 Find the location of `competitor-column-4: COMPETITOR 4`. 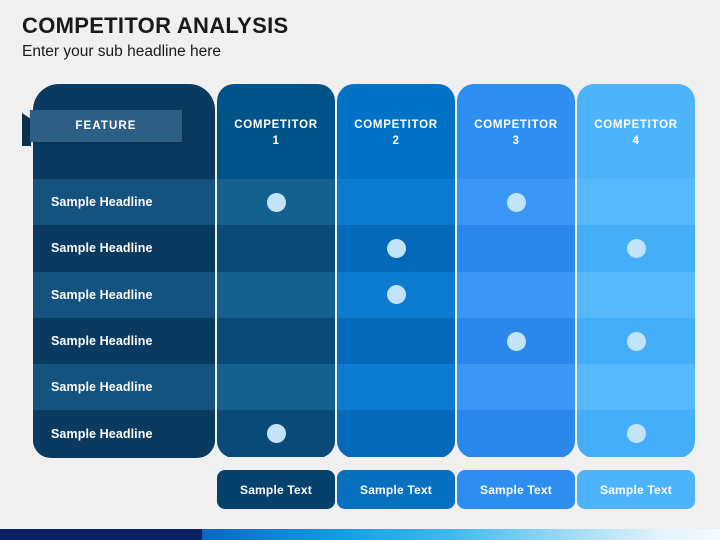

competitor-column-4: COMPETITOR 4 is located at coordinates (636, 271).